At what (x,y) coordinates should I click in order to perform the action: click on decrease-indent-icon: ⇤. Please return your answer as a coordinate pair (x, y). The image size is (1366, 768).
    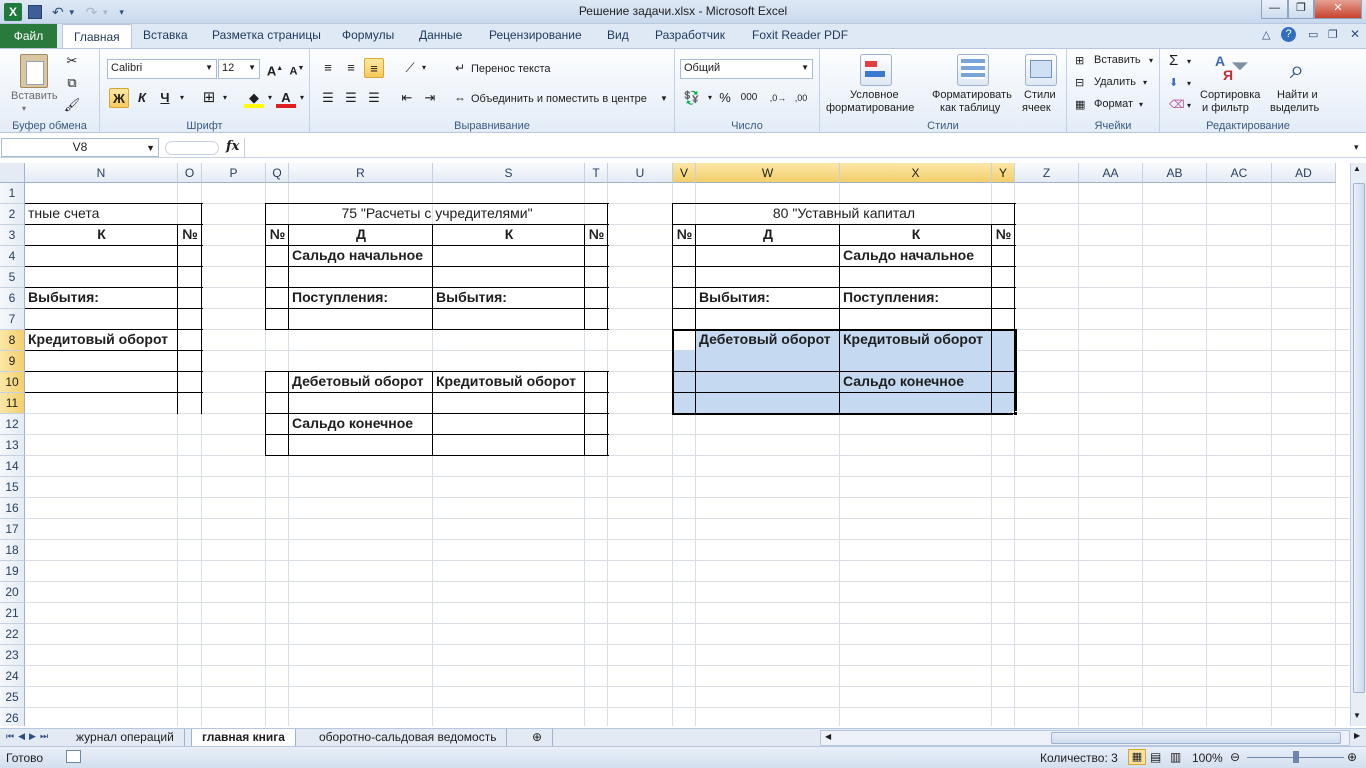
    Looking at the image, I should click on (407, 98).